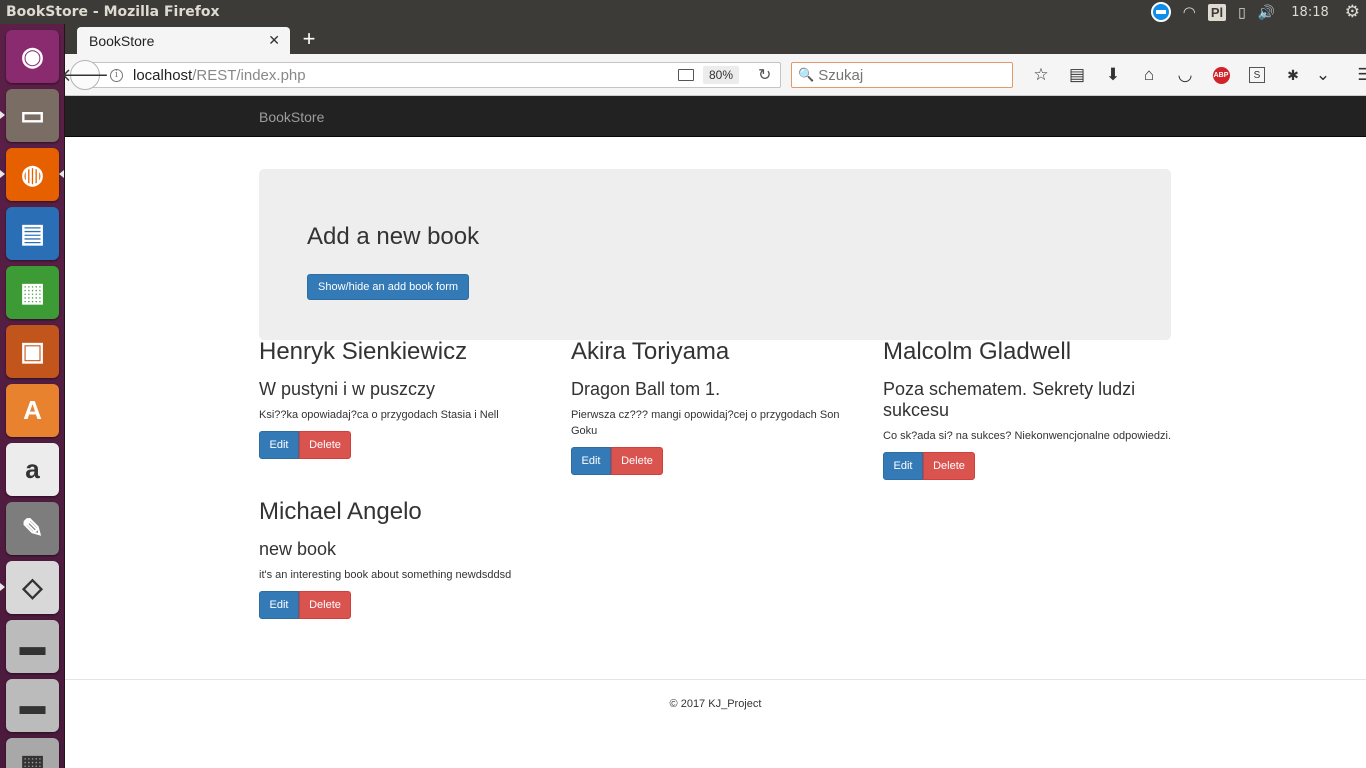  I want to click on libreoffice-impress-glyph: ▣, so click(32, 351).